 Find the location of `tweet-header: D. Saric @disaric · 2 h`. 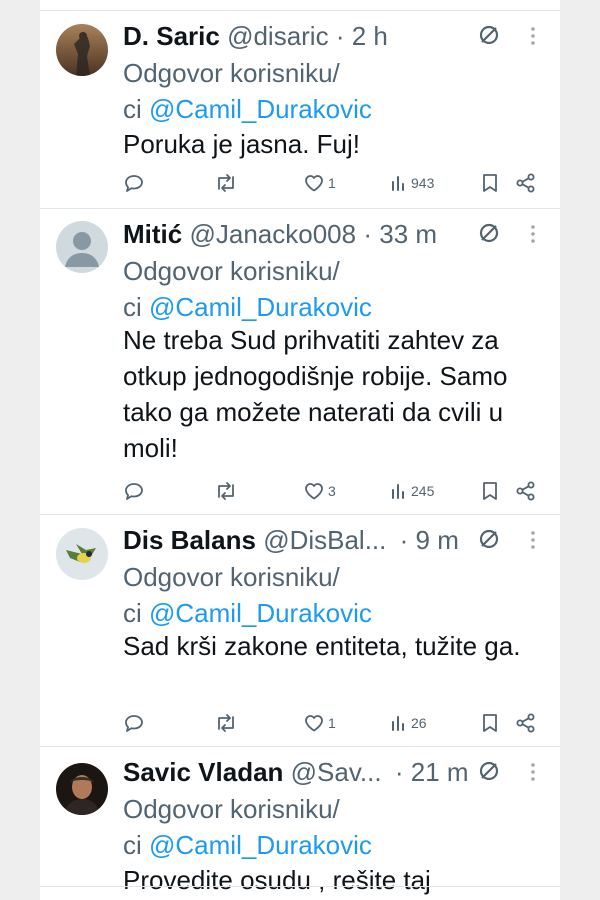

tweet-header: D. Saric @disaric · 2 h is located at coordinates (255, 36).